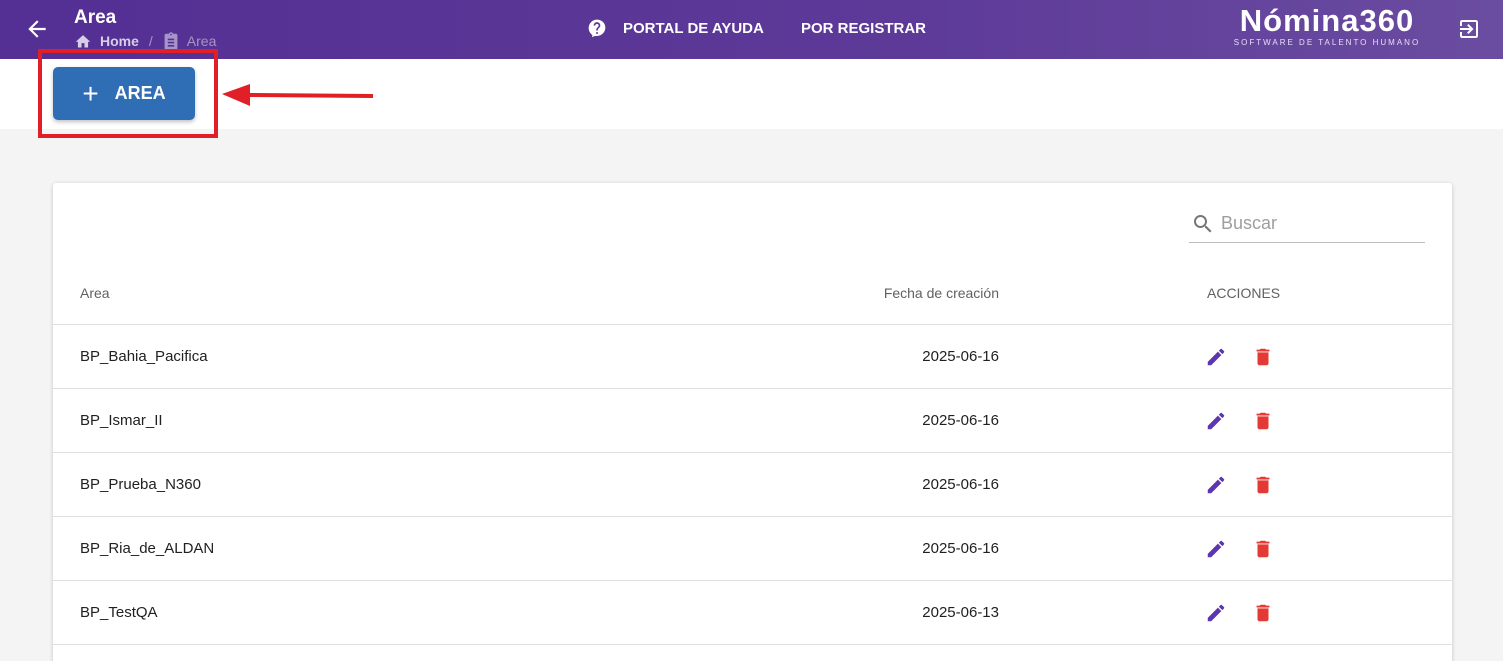  I want to click on home-icon, so click(83, 41).